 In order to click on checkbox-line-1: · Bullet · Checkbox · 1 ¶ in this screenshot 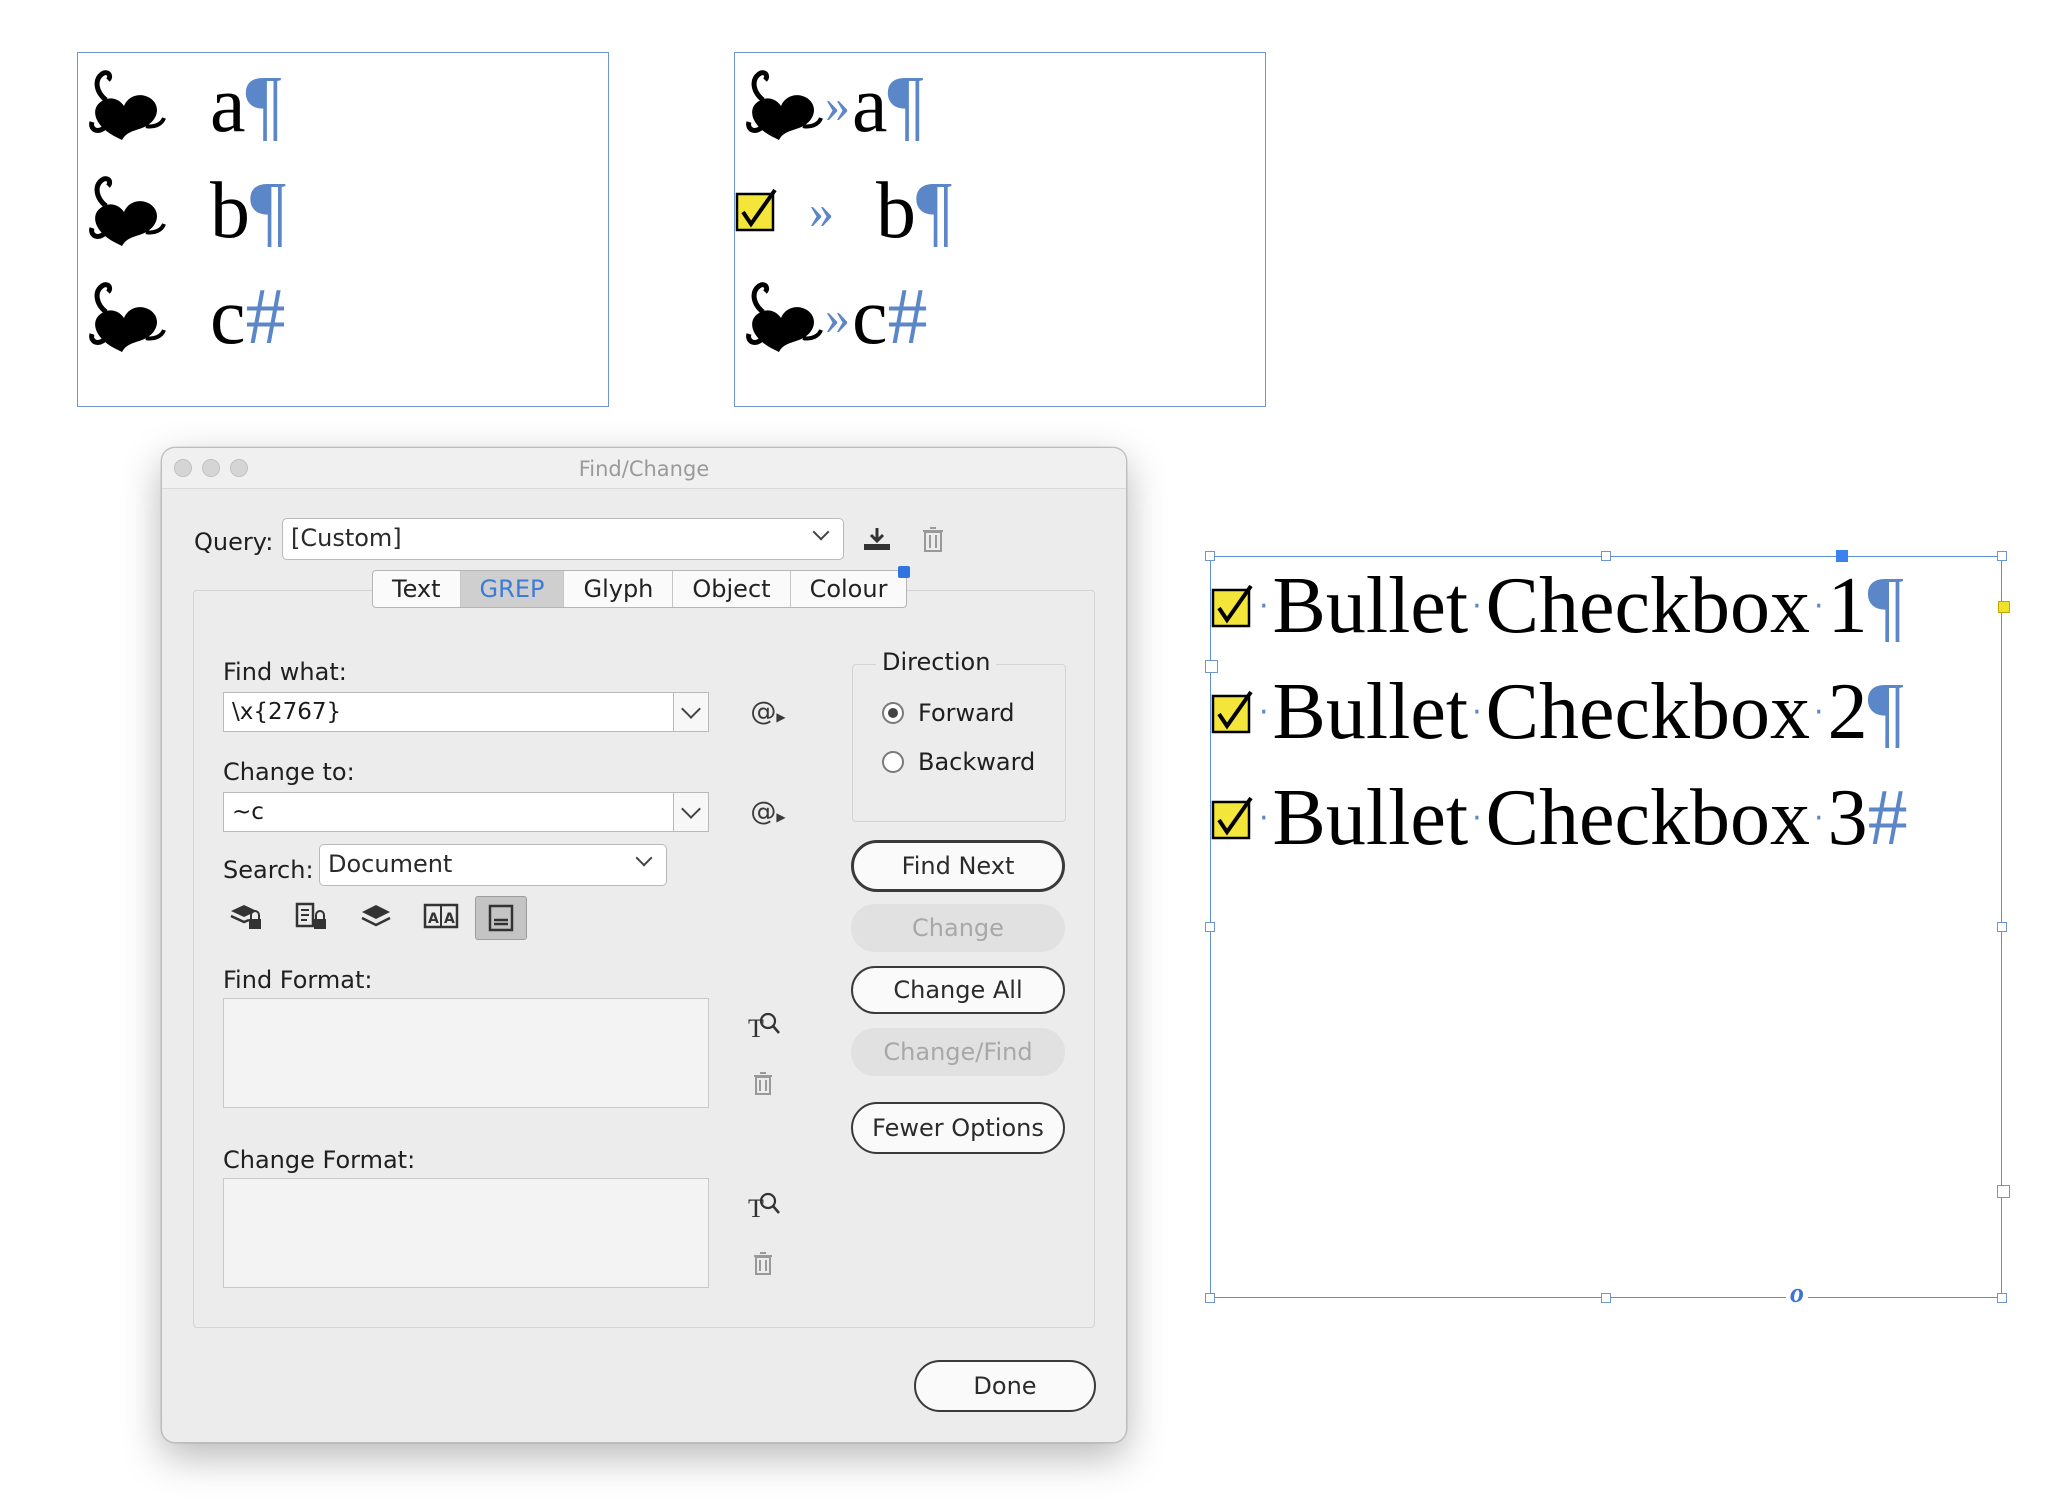, I will do `click(1557, 606)`.